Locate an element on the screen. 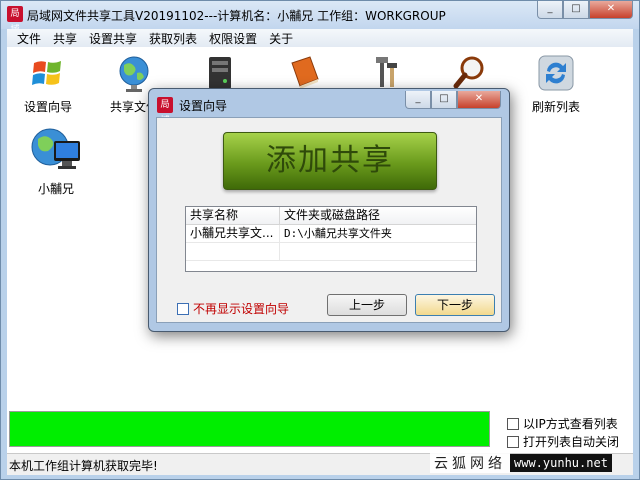 This screenshot has height=480, width=640. dialog-title-bar: 局域 设置向导 is located at coordinates (192, 110).